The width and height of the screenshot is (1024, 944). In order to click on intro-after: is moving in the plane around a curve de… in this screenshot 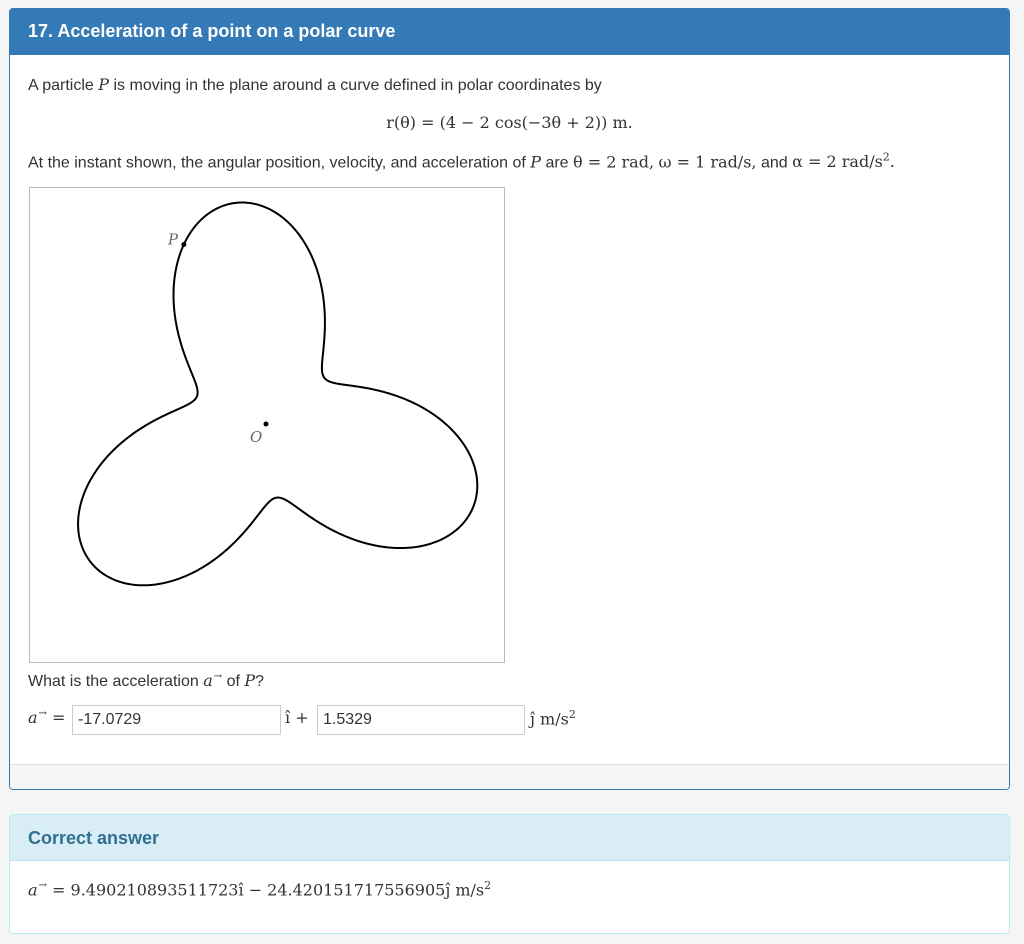, I will do `click(357, 85)`.